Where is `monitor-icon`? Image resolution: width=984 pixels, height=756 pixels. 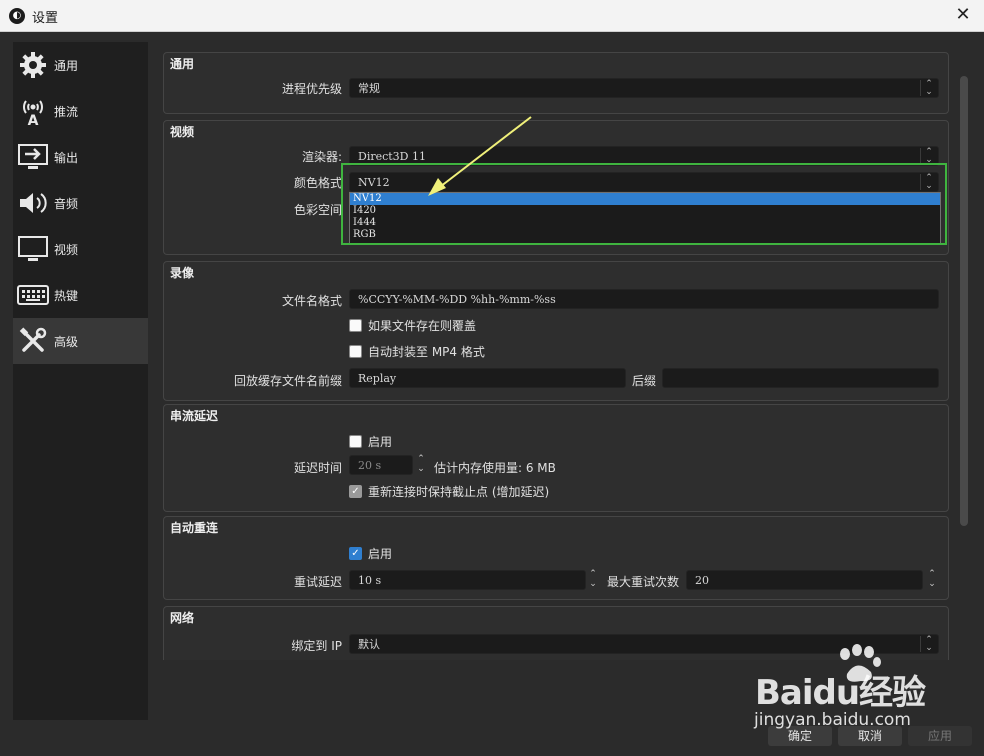 monitor-icon is located at coordinates (33, 249).